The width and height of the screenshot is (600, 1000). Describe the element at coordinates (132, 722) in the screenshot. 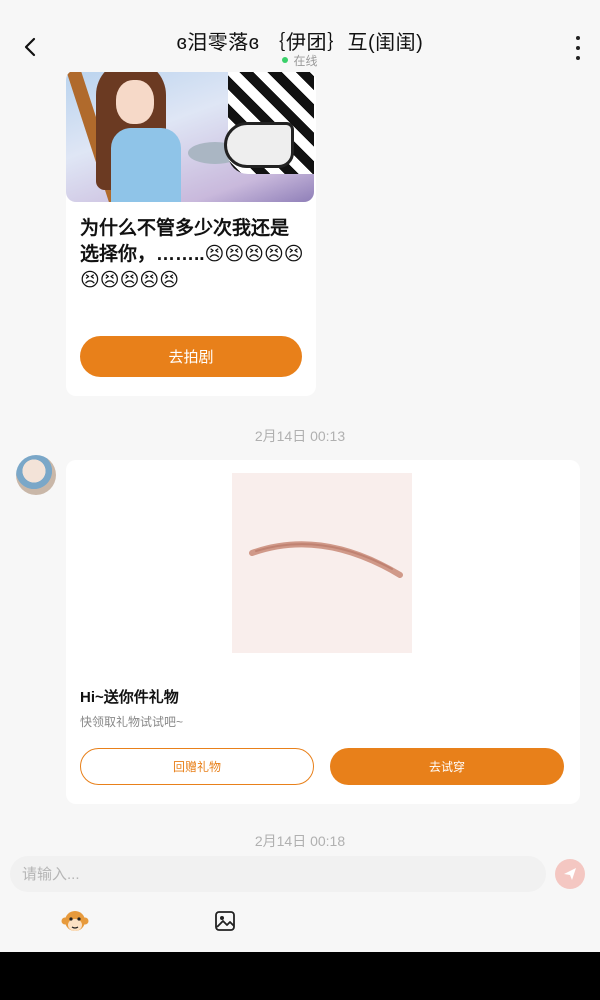

I see `gift-subtitle: 快领取礼物试试吧~` at that location.